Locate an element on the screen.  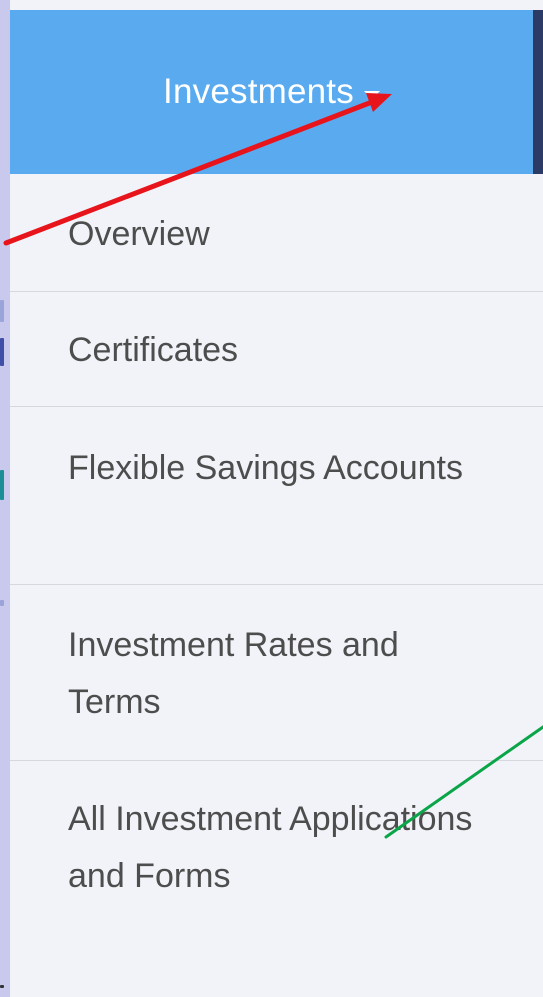
chevron-down-icon is located at coordinates (371, 95).